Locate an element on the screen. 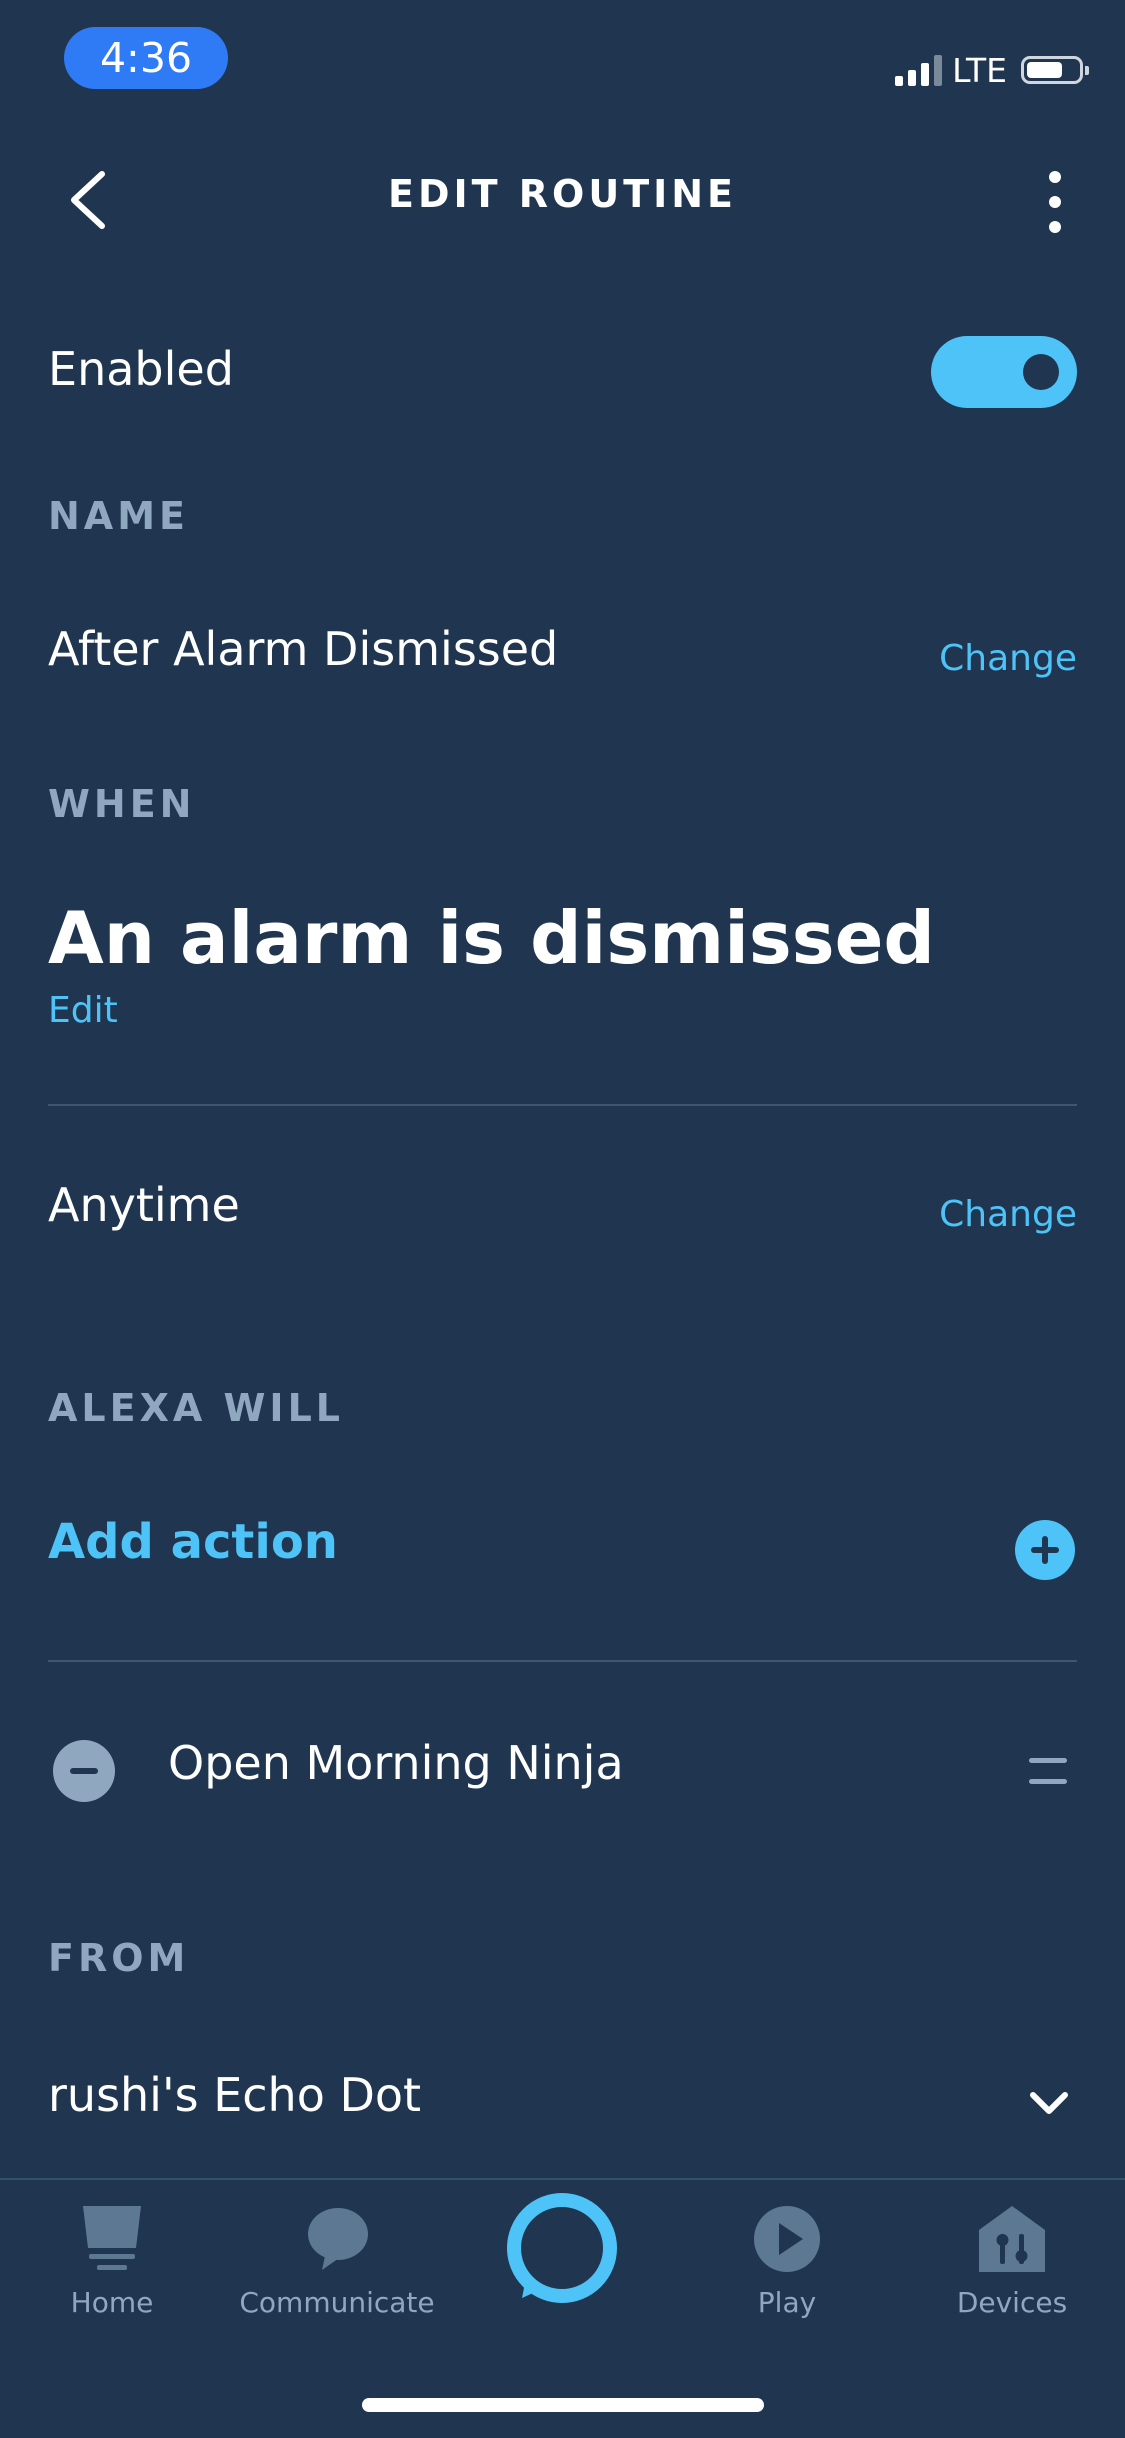  tab-communicate-label: Communicate is located at coordinates (337, 2302).